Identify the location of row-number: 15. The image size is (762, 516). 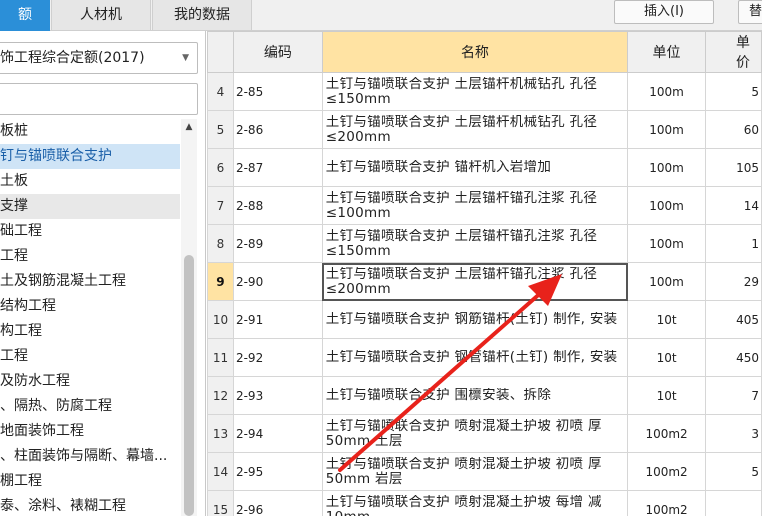
(220, 503).